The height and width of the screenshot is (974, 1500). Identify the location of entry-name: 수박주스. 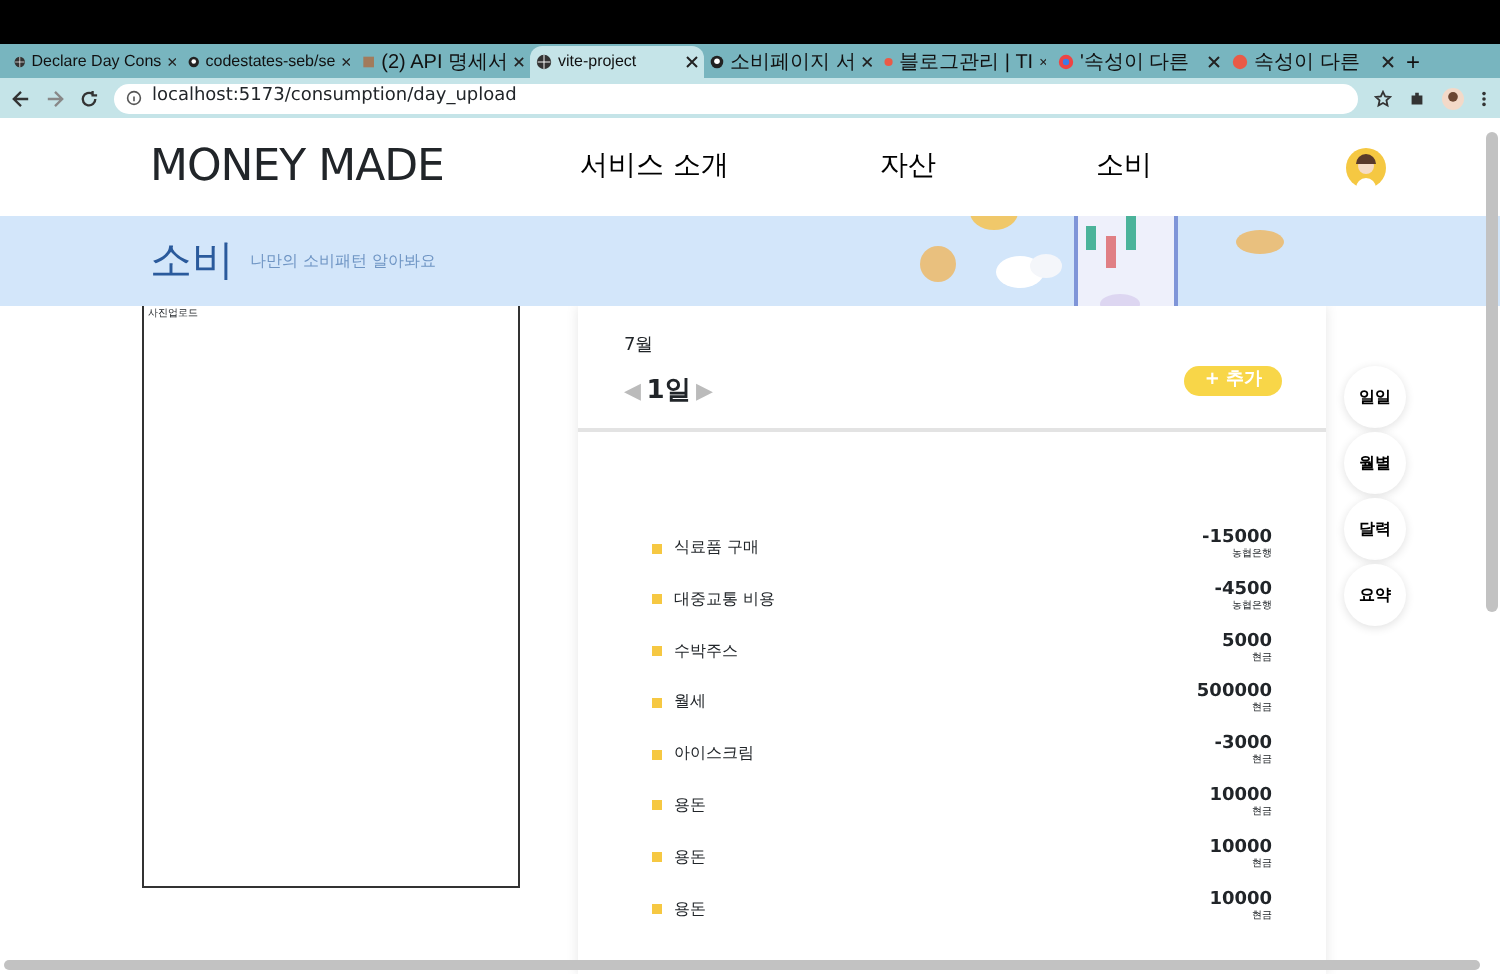
(706, 651).